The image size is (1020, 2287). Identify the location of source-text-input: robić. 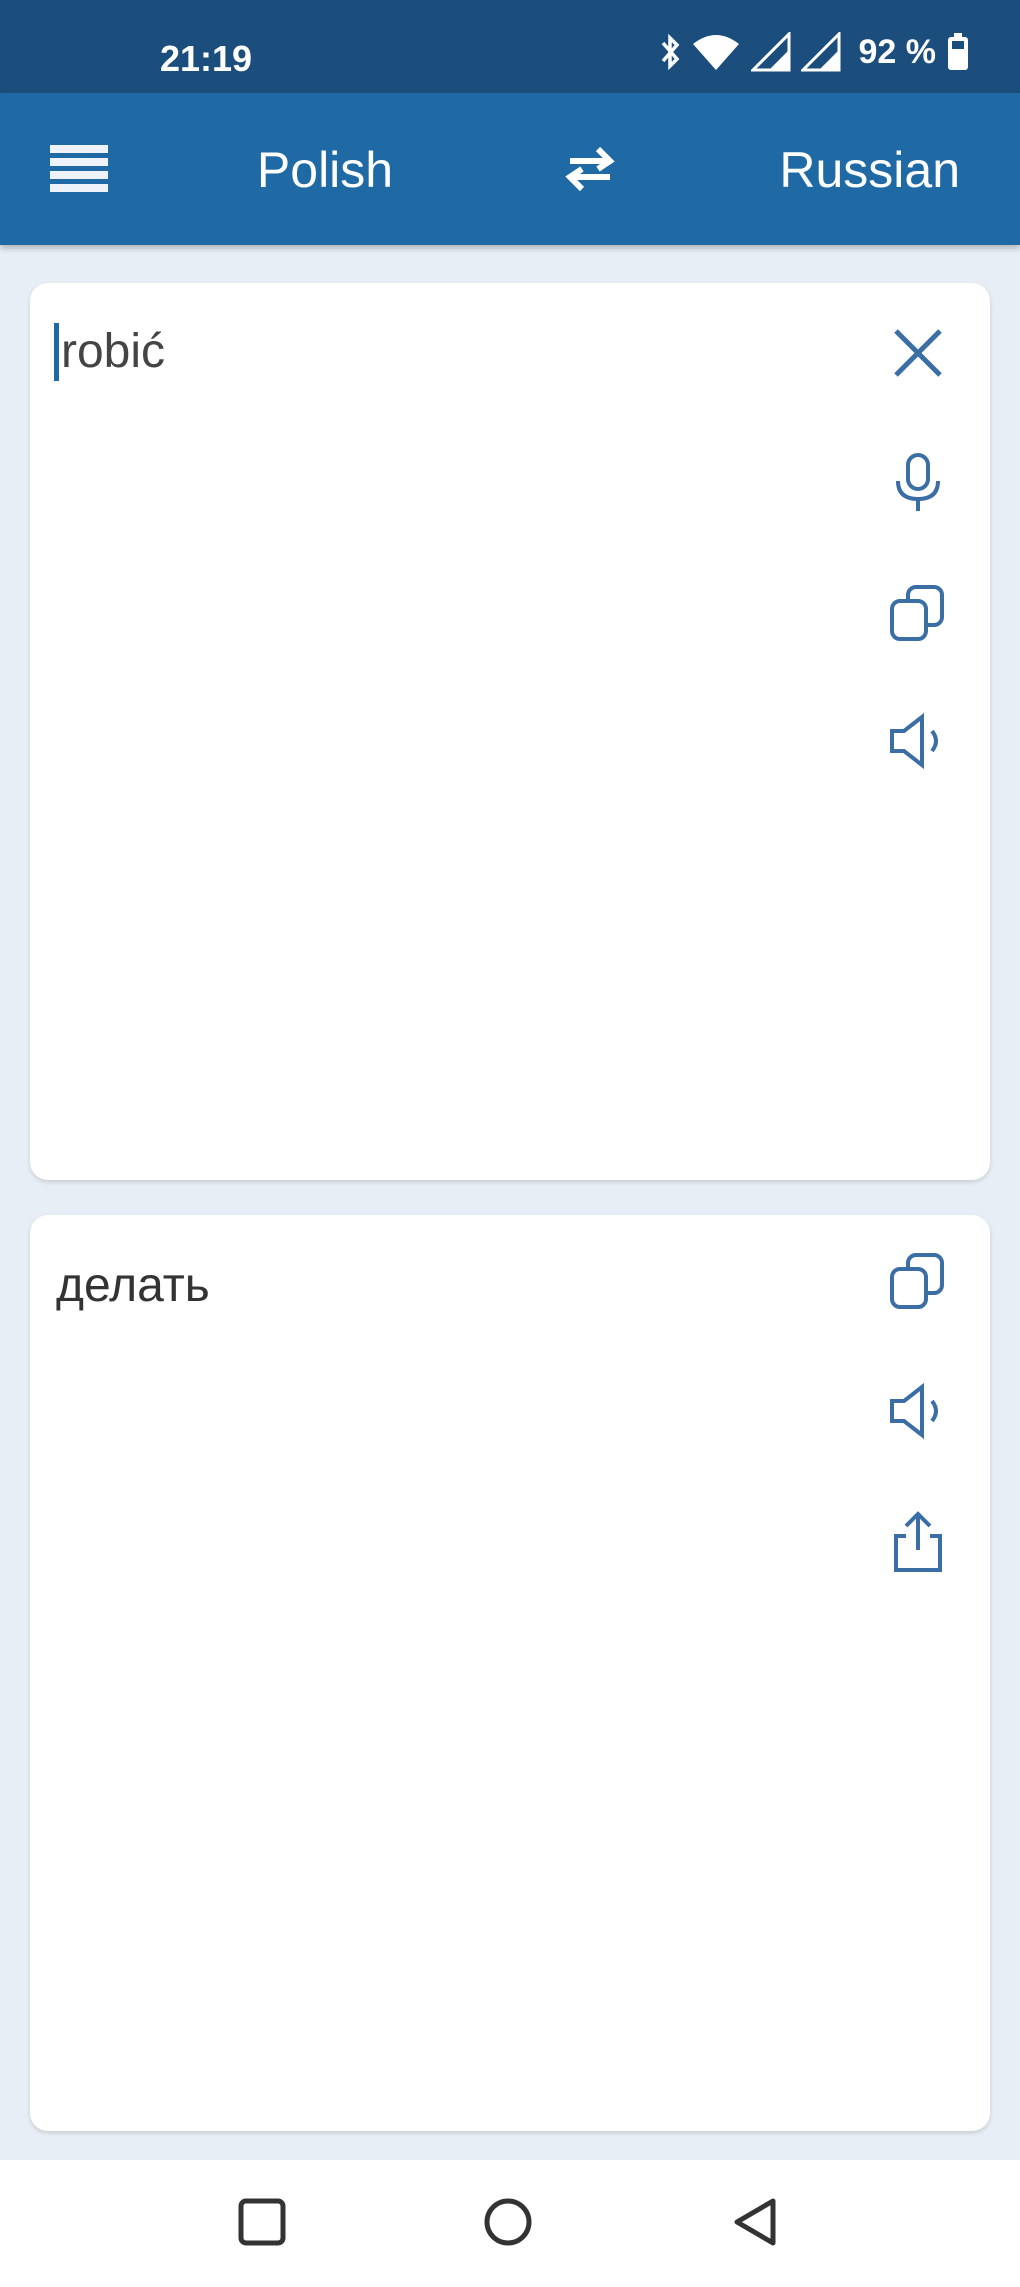
(109, 352).